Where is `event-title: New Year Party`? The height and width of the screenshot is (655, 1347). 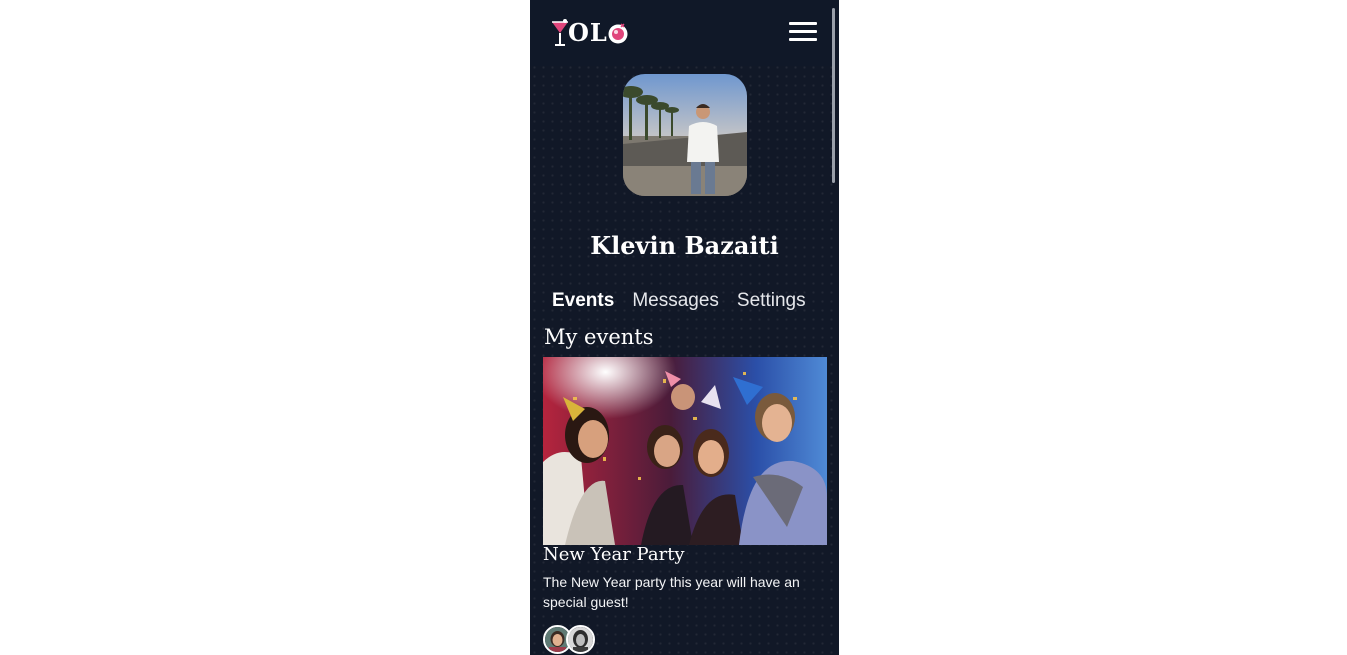 event-title: New Year Party is located at coordinates (614, 554).